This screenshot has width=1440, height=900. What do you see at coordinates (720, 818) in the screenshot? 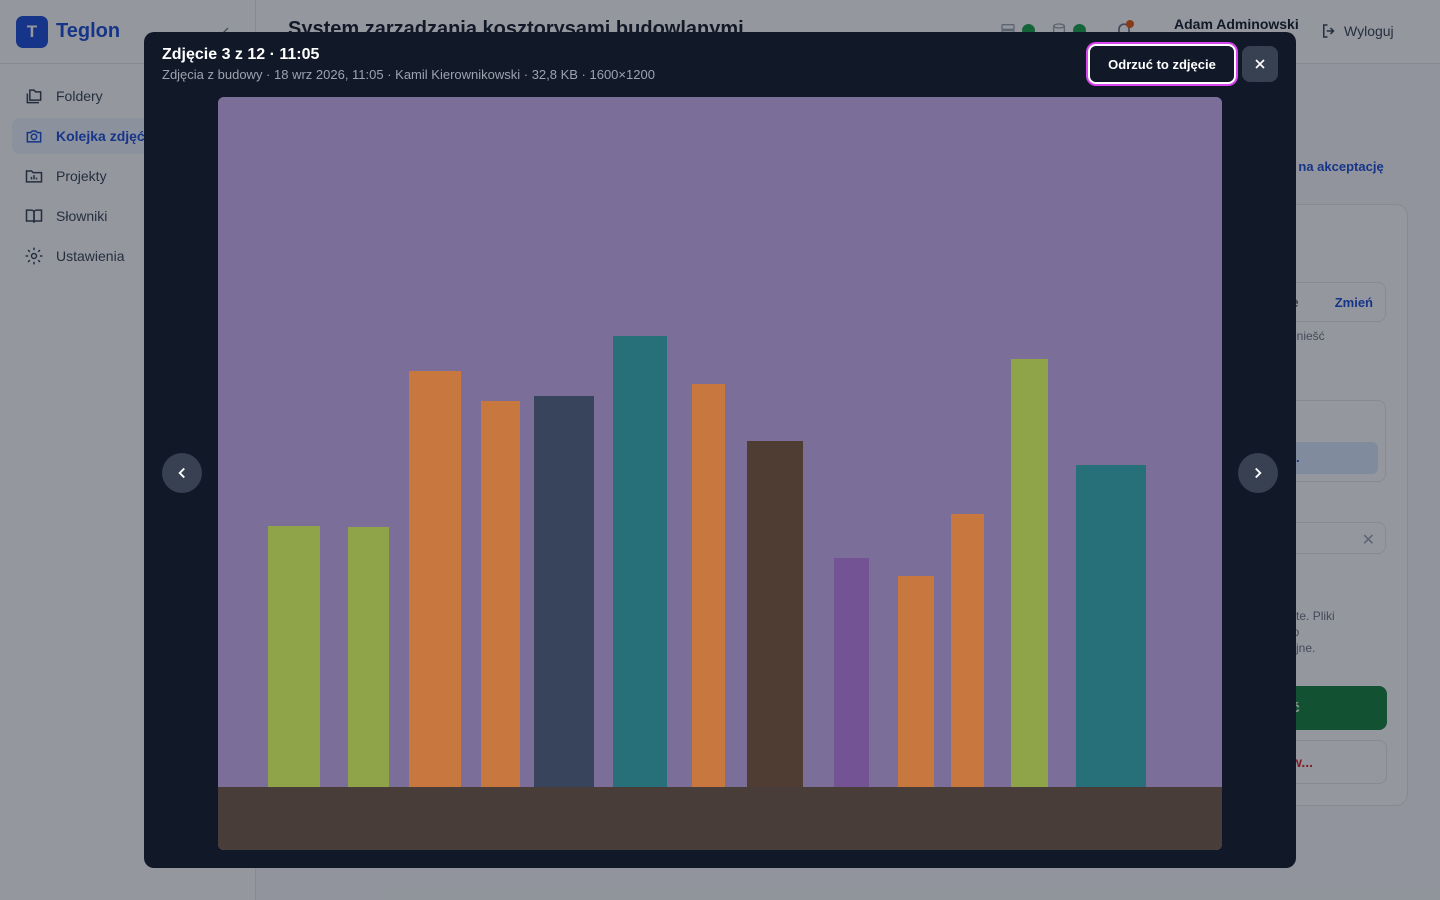
I see `photo-ground` at bounding box center [720, 818].